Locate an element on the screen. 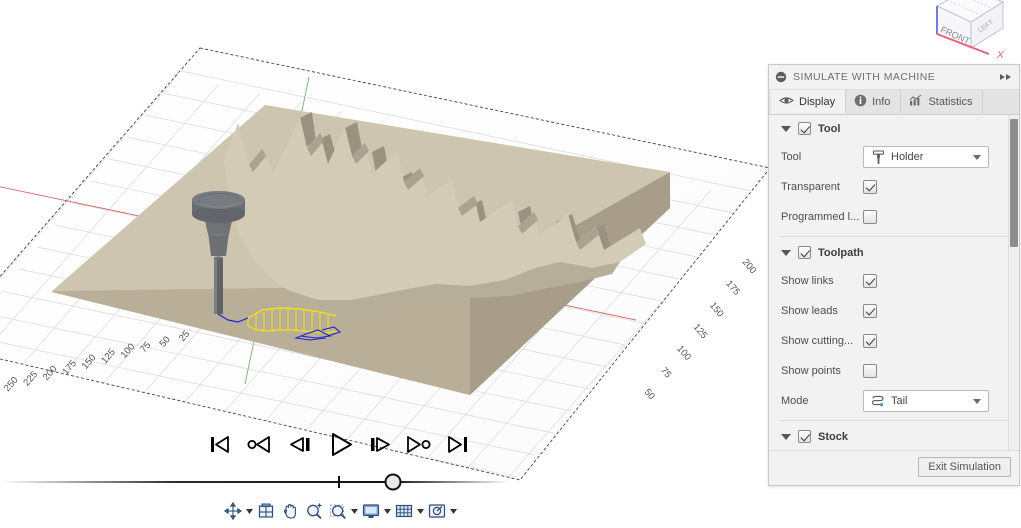 The height and width of the screenshot is (528, 1021). ruler-tick-label: 250 is located at coordinates (11, 384).